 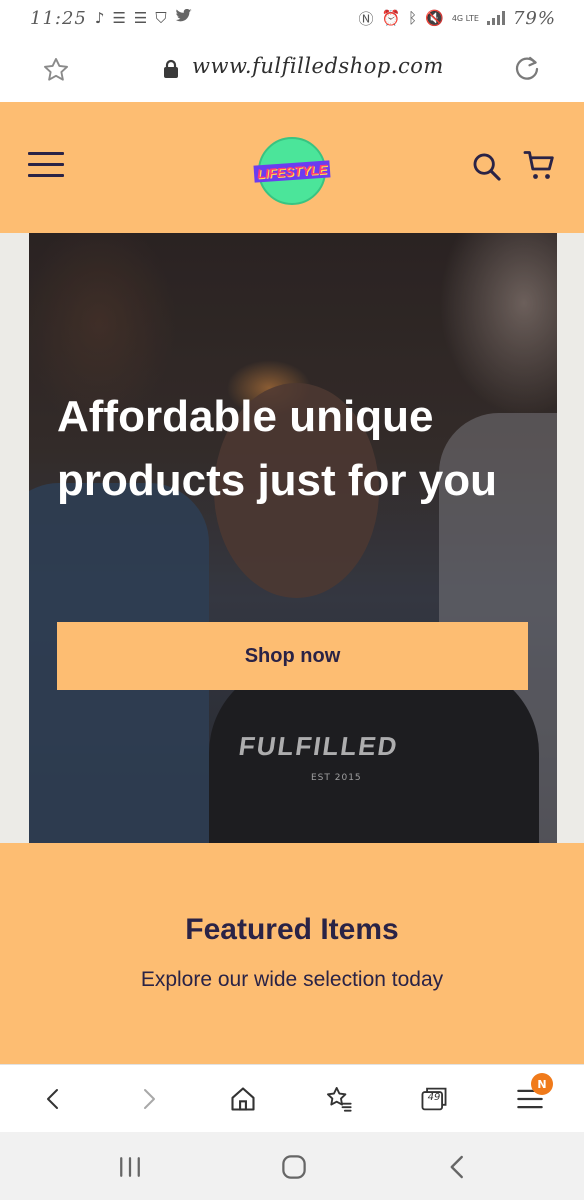 I want to click on system-nav-bar, so click(x=292, y=1166).